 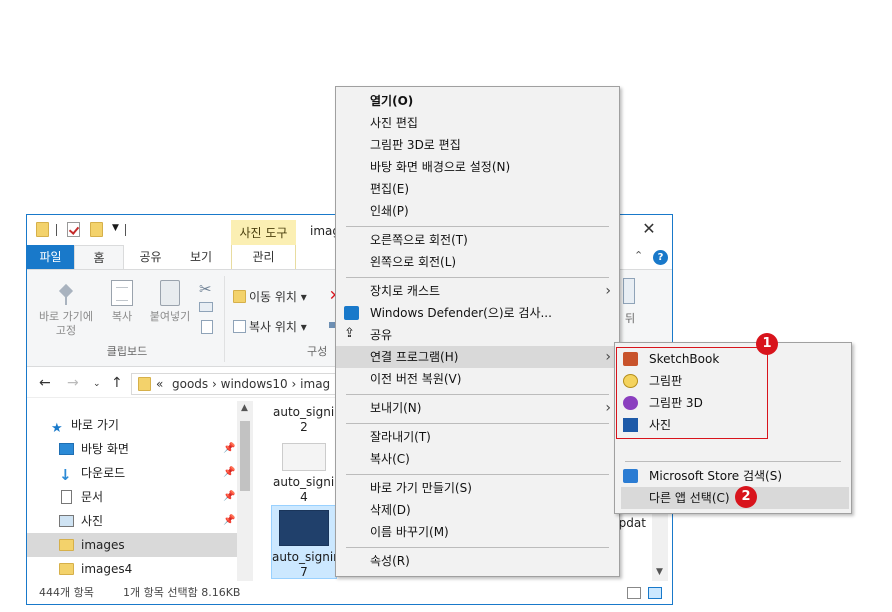 I want to click on file-name-suffix: 2, so click(x=304, y=427).